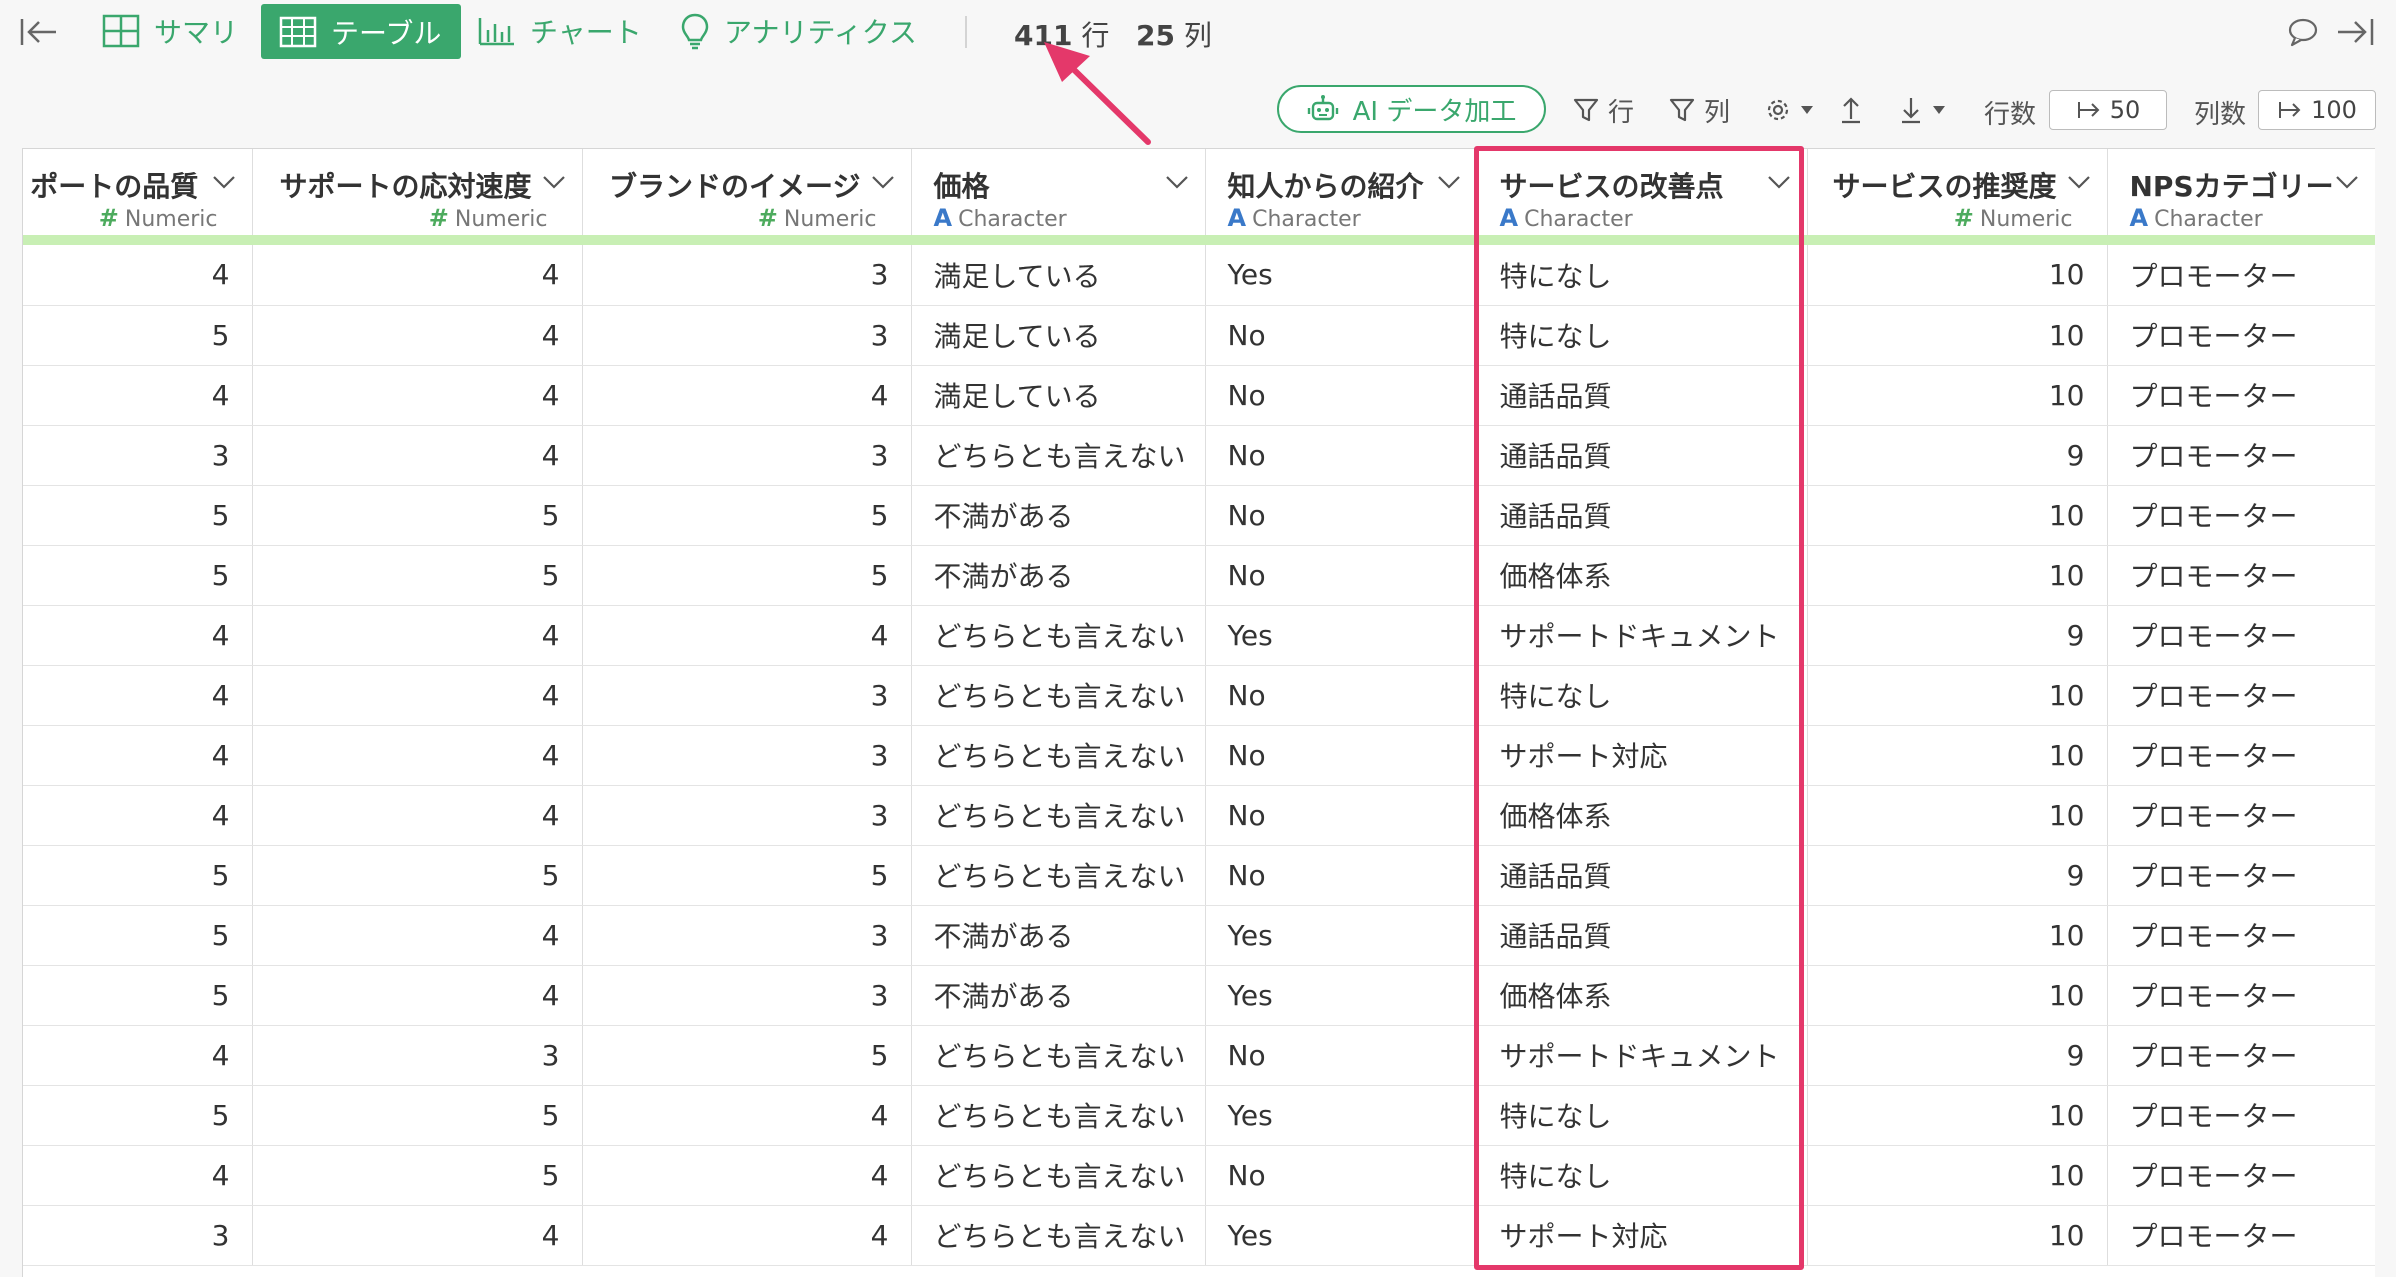 The width and height of the screenshot is (2396, 1277). I want to click on column-limit-input: 100, so click(2317, 110).